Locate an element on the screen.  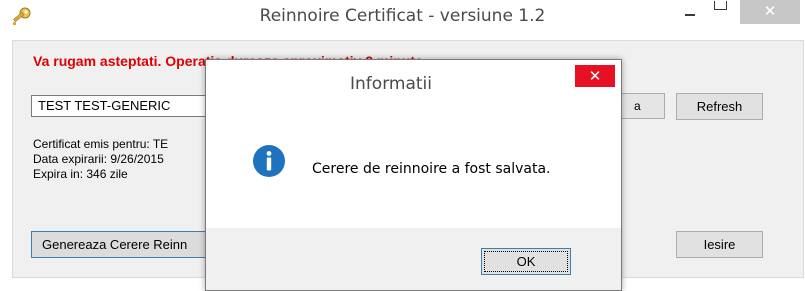
certificate-select: TEST TEST-GENERIC is located at coordinates (131, 106).